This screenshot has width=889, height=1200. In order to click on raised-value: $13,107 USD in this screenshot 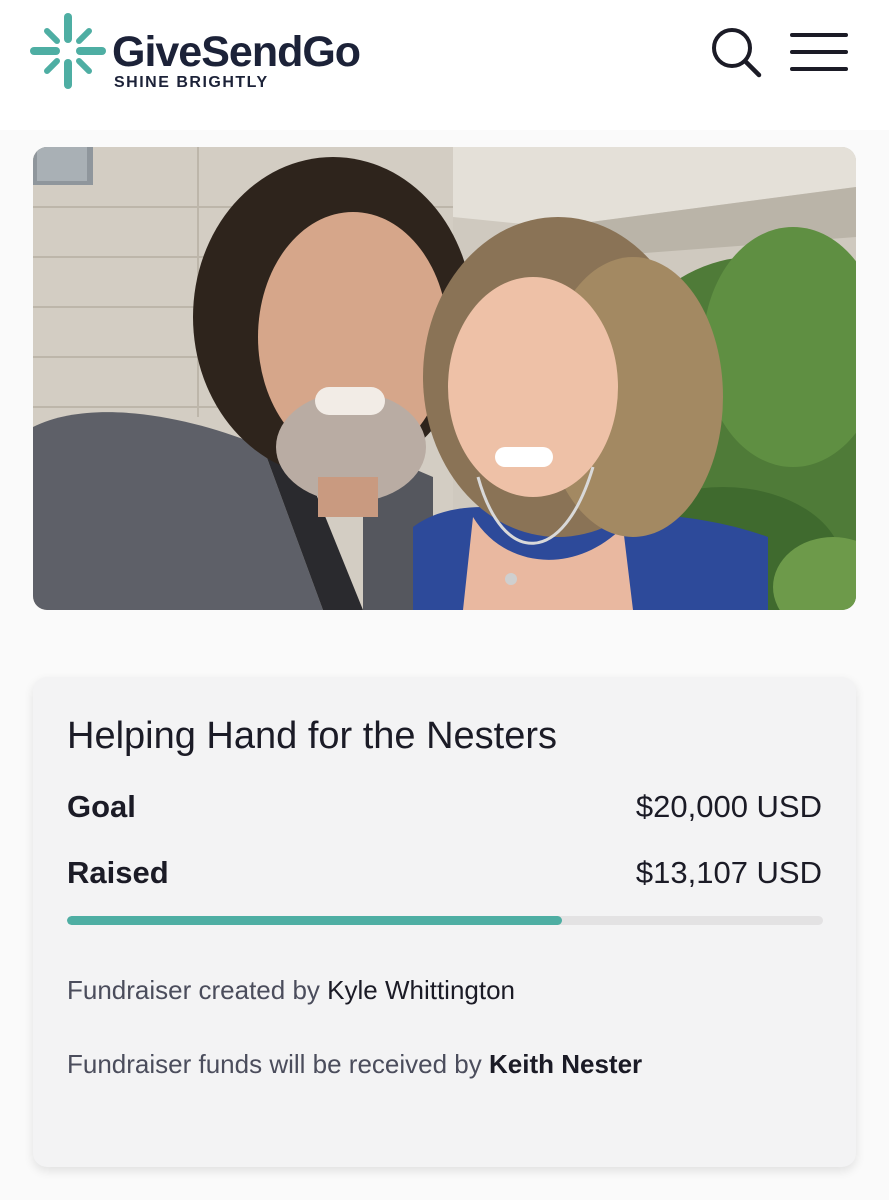, I will do `click(728, 872)`.